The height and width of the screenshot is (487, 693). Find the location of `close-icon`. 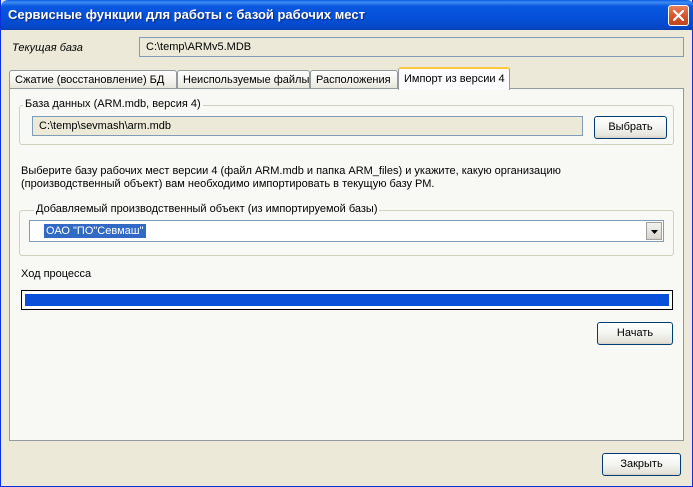

close-icon is located at coordinates (678, 15).